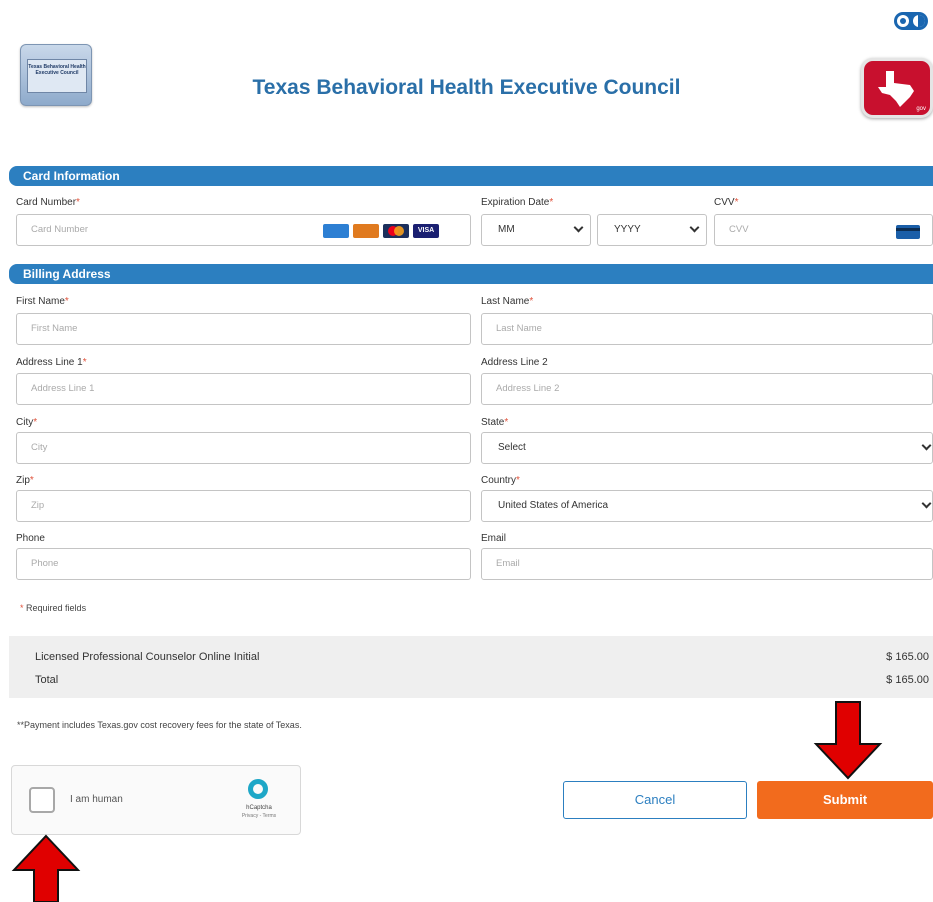 The width and height of the screenshot is (933, 902). I want to click on email-placeholder: Email, so click(508, 563).